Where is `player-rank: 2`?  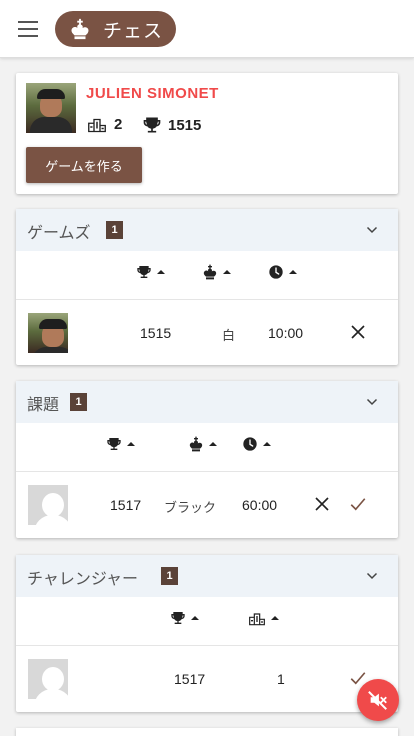 player-rank: 2 is located at coordinates (104, 124).